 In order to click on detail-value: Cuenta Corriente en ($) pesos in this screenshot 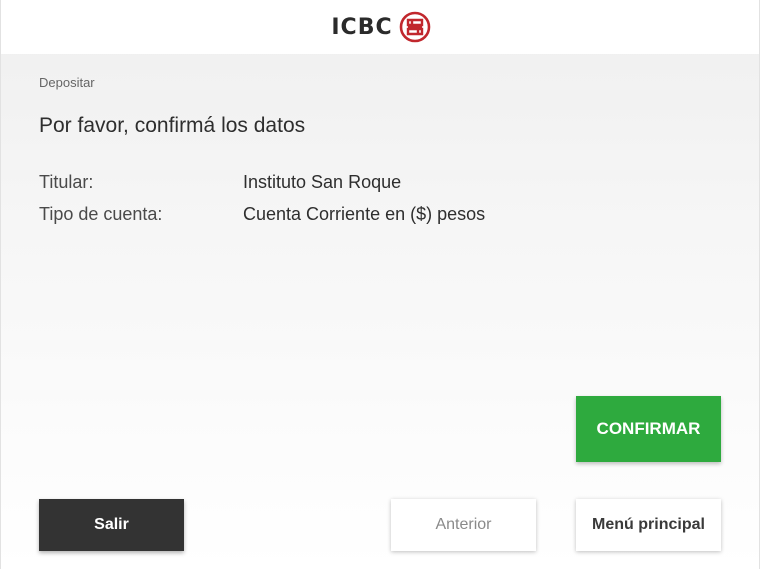, I will do `click(364, 214)`.